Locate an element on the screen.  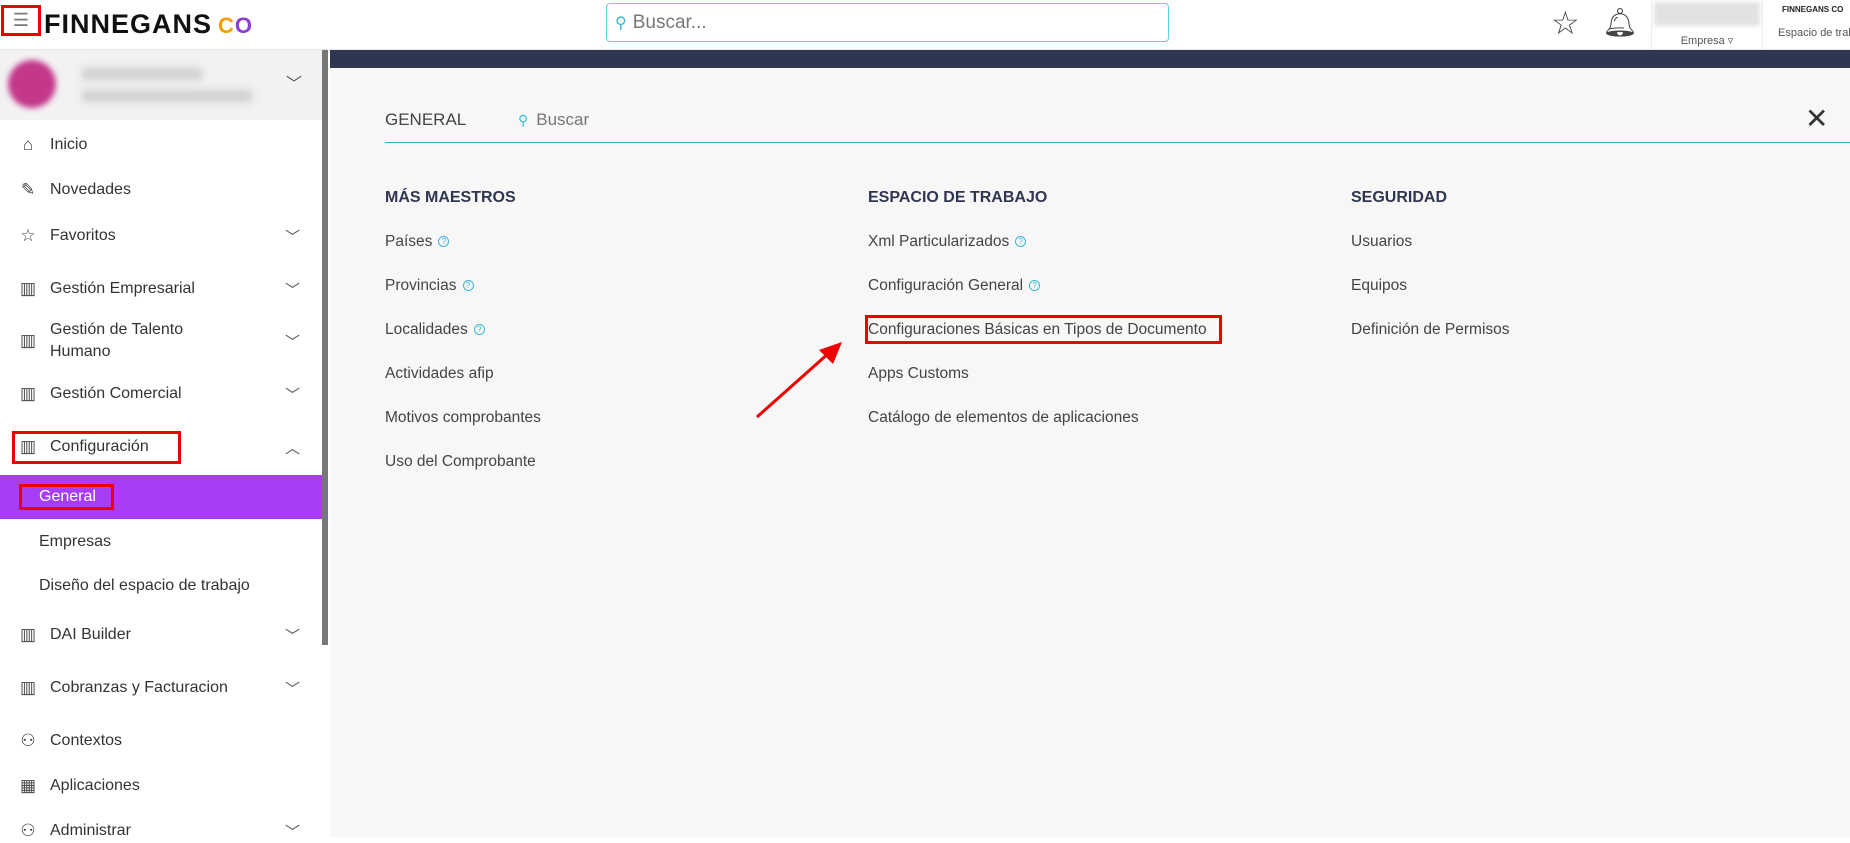
sidebar-item-label: Aplicaciones is located at coordinates (95, 785).